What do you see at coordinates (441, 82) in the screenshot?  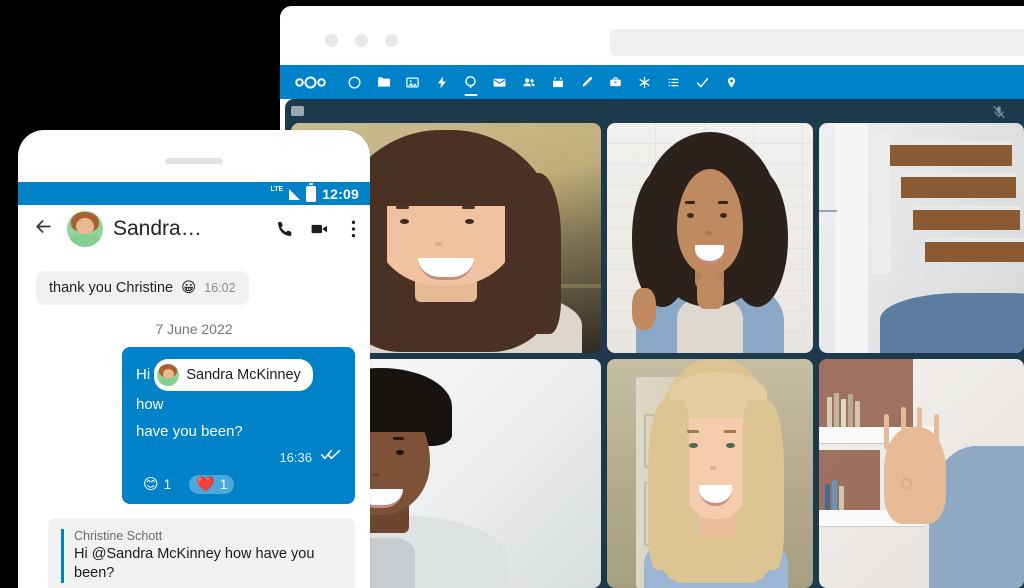 I see `nav-item-activity` at bounding box center [441, 82].